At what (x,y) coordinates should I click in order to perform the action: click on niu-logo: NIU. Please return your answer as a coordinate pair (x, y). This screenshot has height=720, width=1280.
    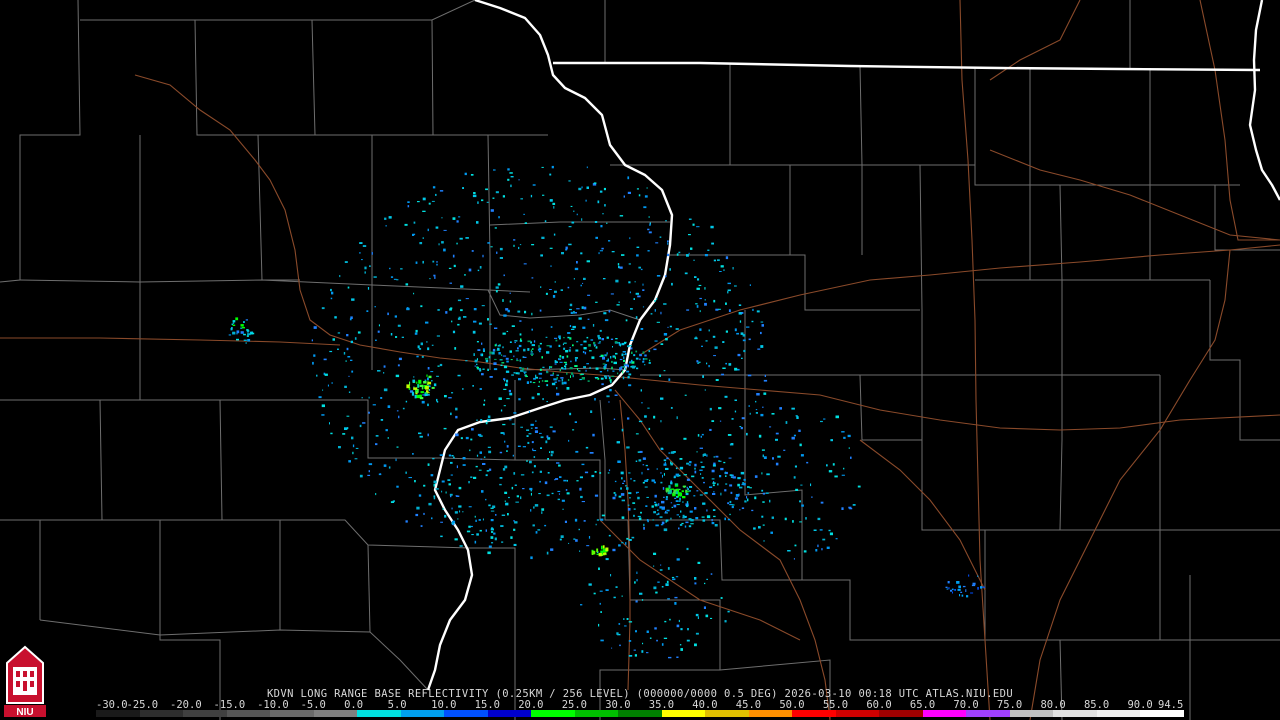
    Looking at the image, I should click on (25, 681).